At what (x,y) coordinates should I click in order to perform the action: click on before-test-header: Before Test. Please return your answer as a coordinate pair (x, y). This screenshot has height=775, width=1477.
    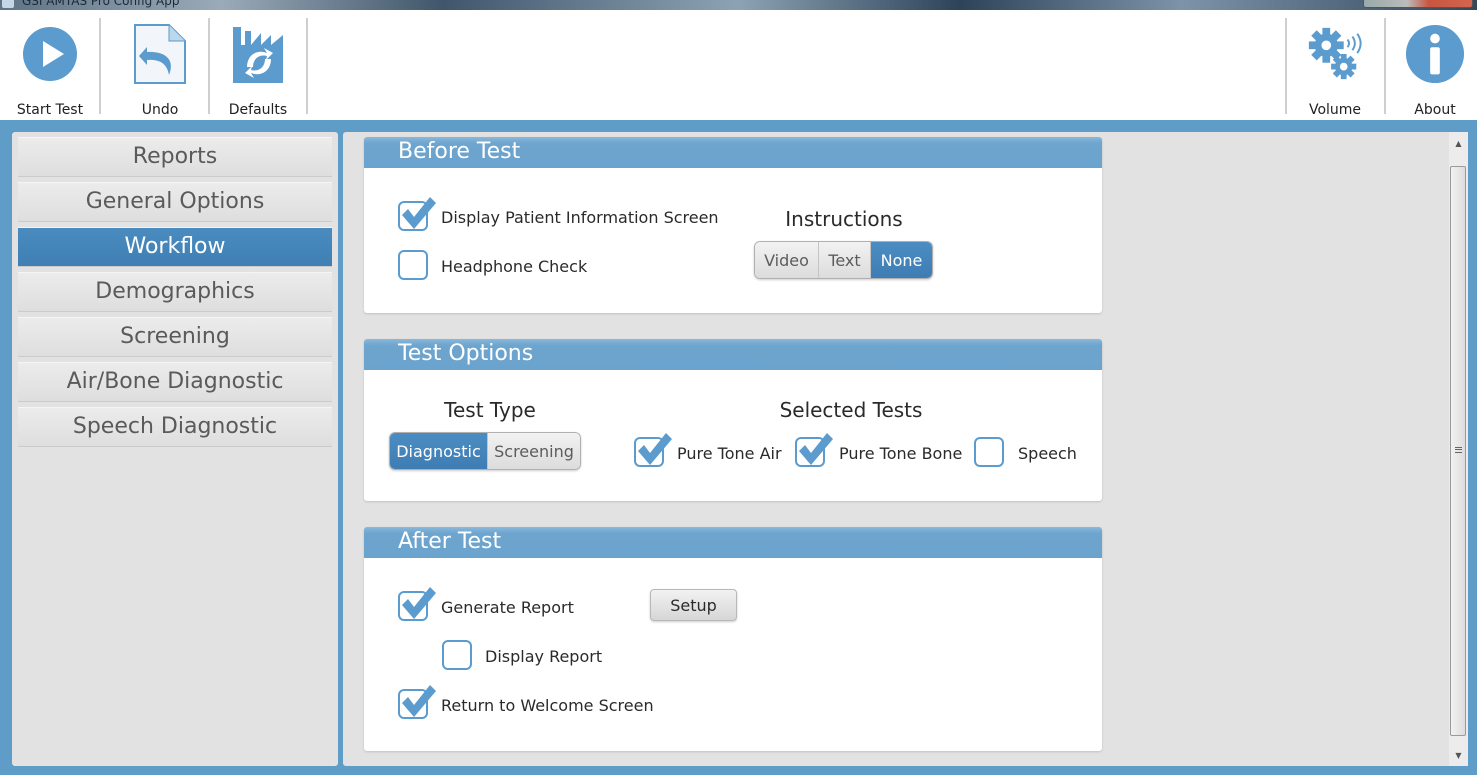
    Looking at the image, I should click on (733, 152).